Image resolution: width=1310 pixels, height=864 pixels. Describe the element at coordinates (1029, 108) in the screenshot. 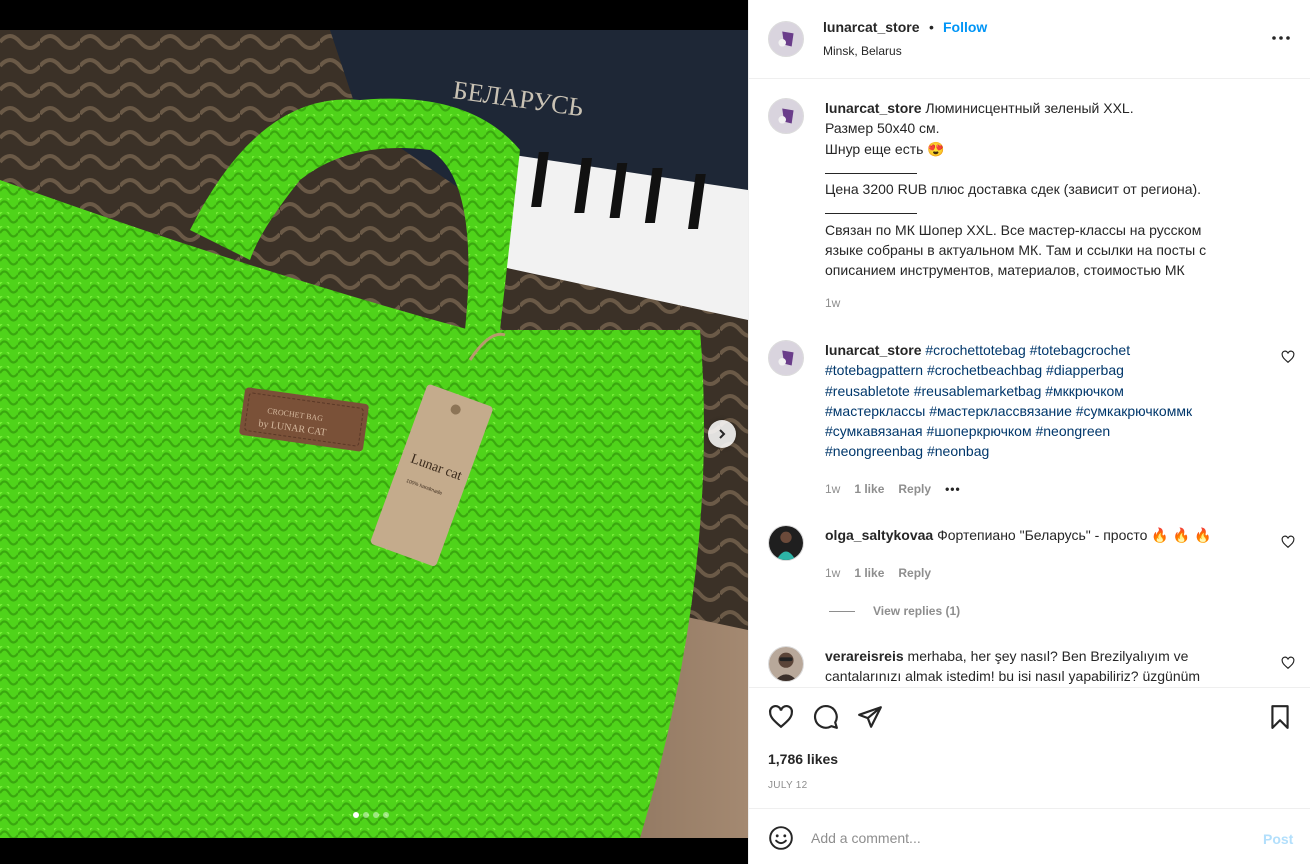

I see `caption-line: Люминисцентный зеленый XXL.` at that location.